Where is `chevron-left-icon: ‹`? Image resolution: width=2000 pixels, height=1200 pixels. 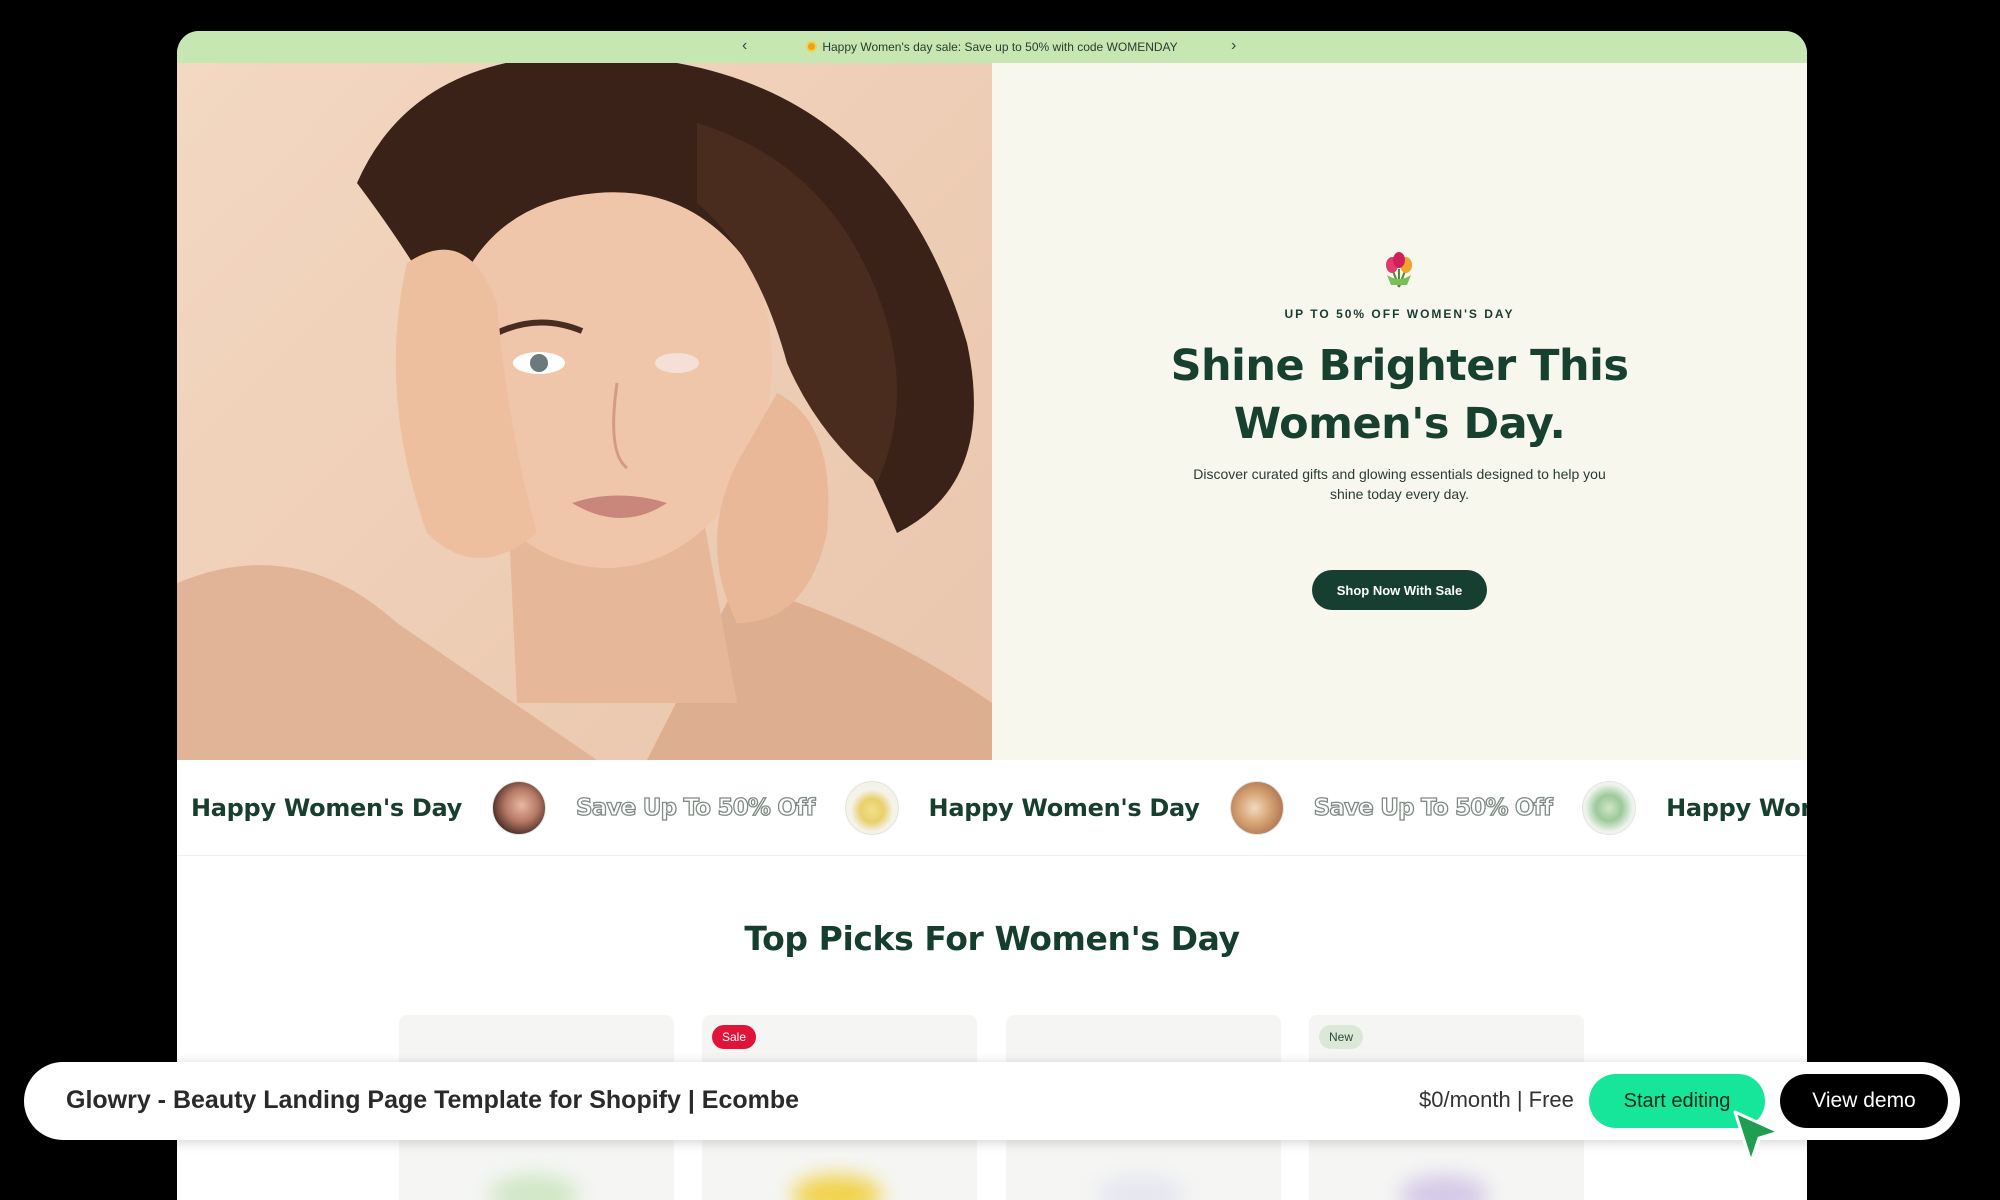 chevron-left-icon: ‹ is located at coordinates (744, 46).